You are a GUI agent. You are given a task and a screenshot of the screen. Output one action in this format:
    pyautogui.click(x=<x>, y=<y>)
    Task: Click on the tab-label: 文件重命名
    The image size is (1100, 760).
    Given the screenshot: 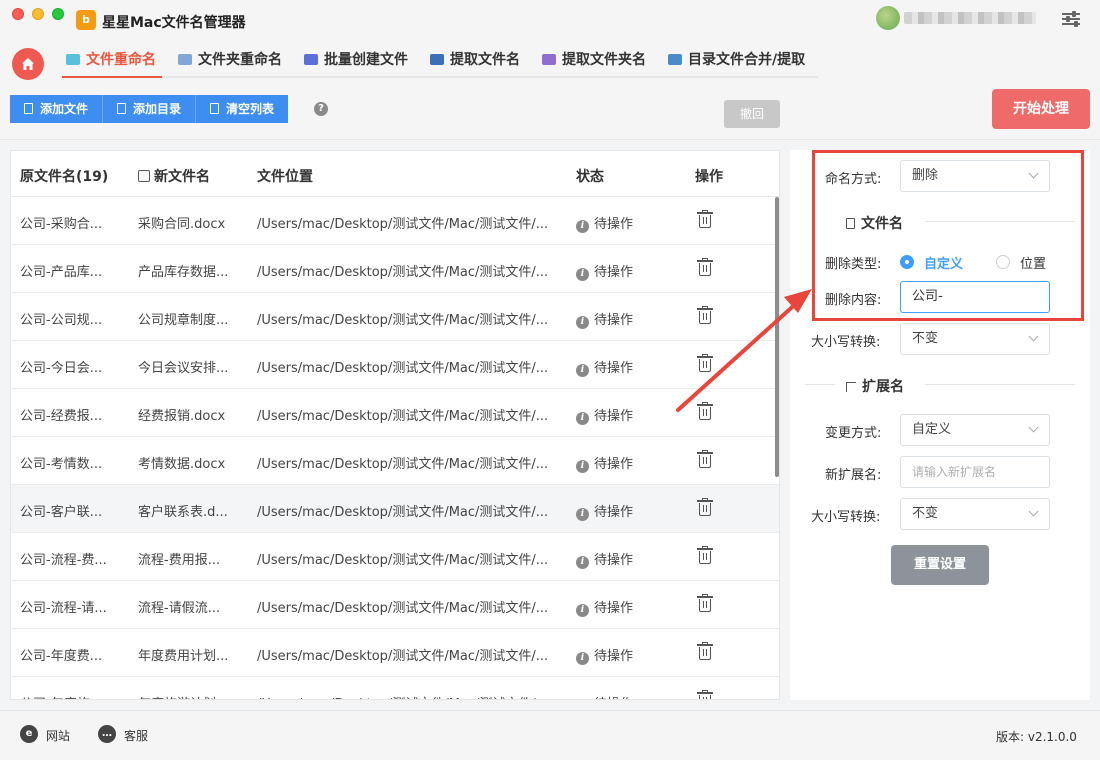 What is the action you would take?
    pyautogui.click(x=121, y=60)
    